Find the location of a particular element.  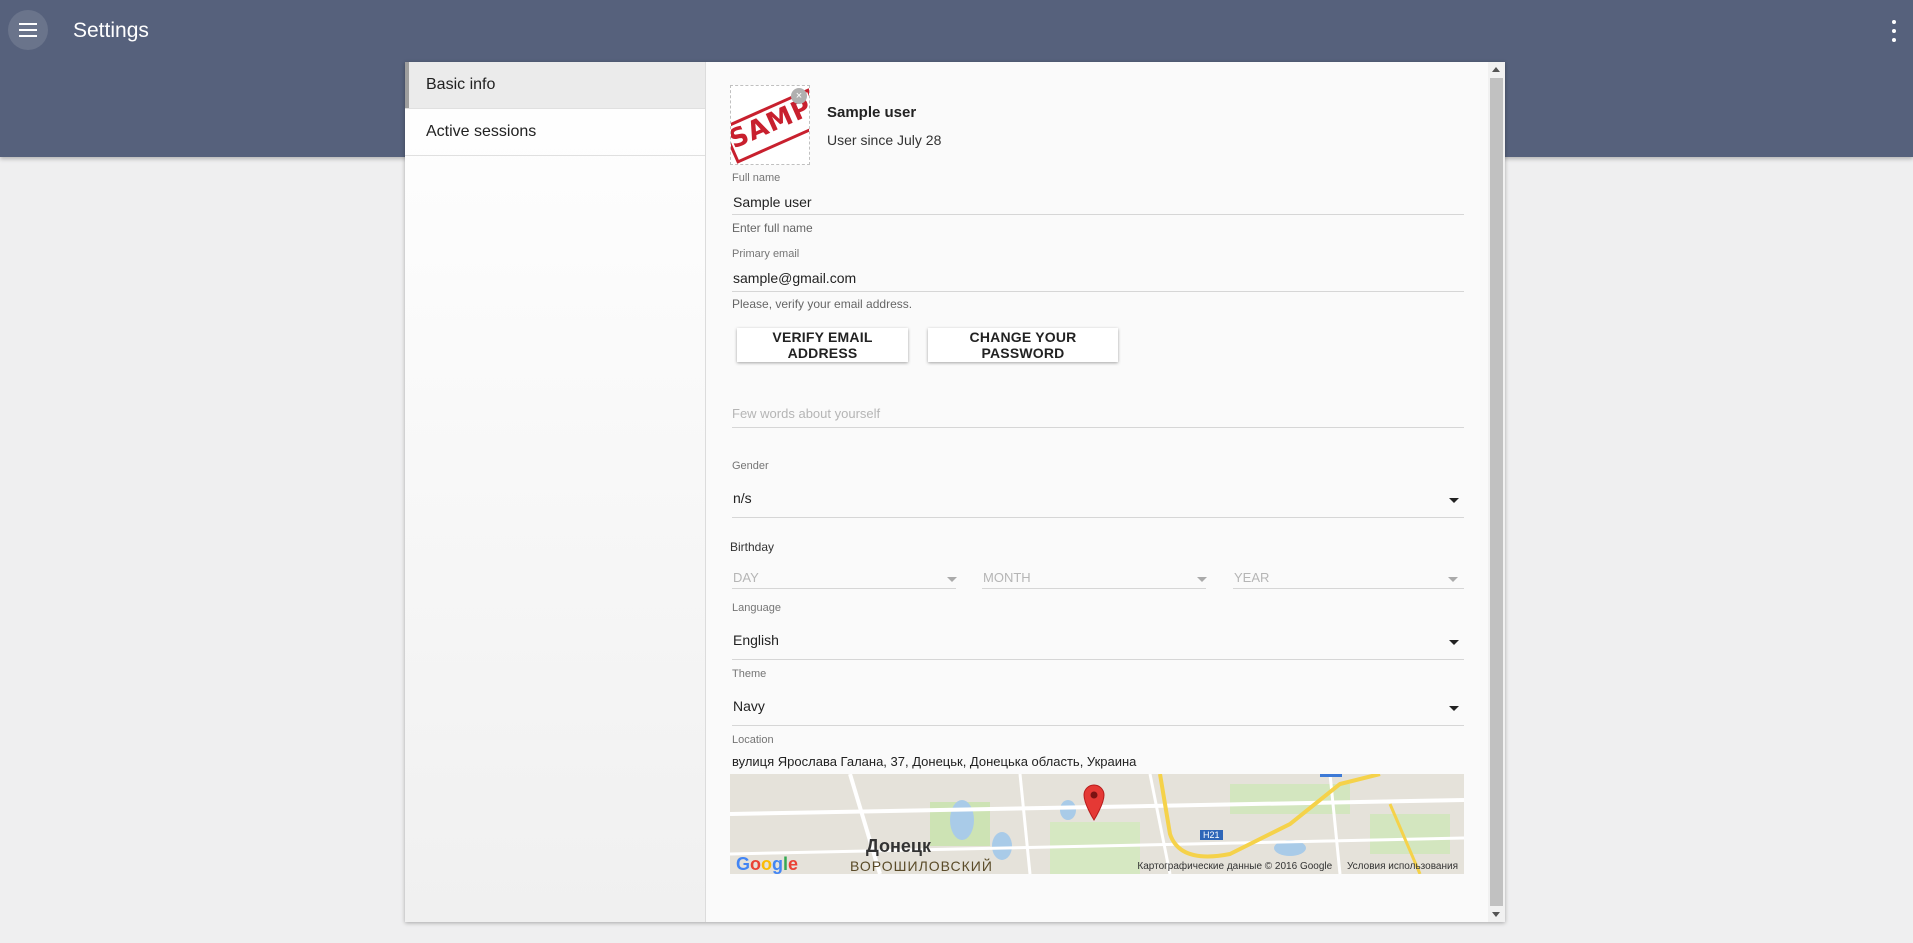

verify-email-button: VERIFY EMAIL ADDRESS is located at coordinates (822, 345).